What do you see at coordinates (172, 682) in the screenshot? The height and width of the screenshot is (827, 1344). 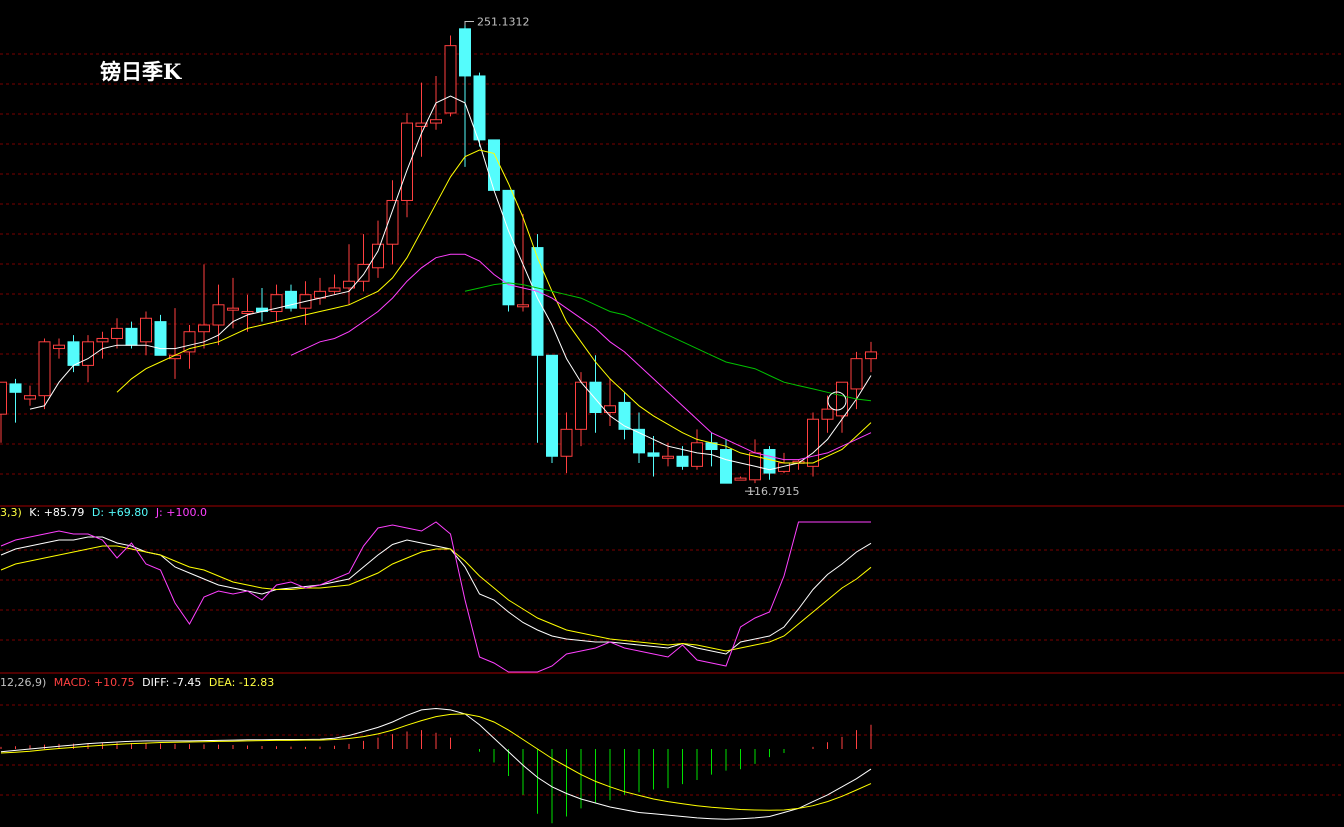 I see `macd-diff-value: DIFF: -7.45` at bounding box center [172, 682].